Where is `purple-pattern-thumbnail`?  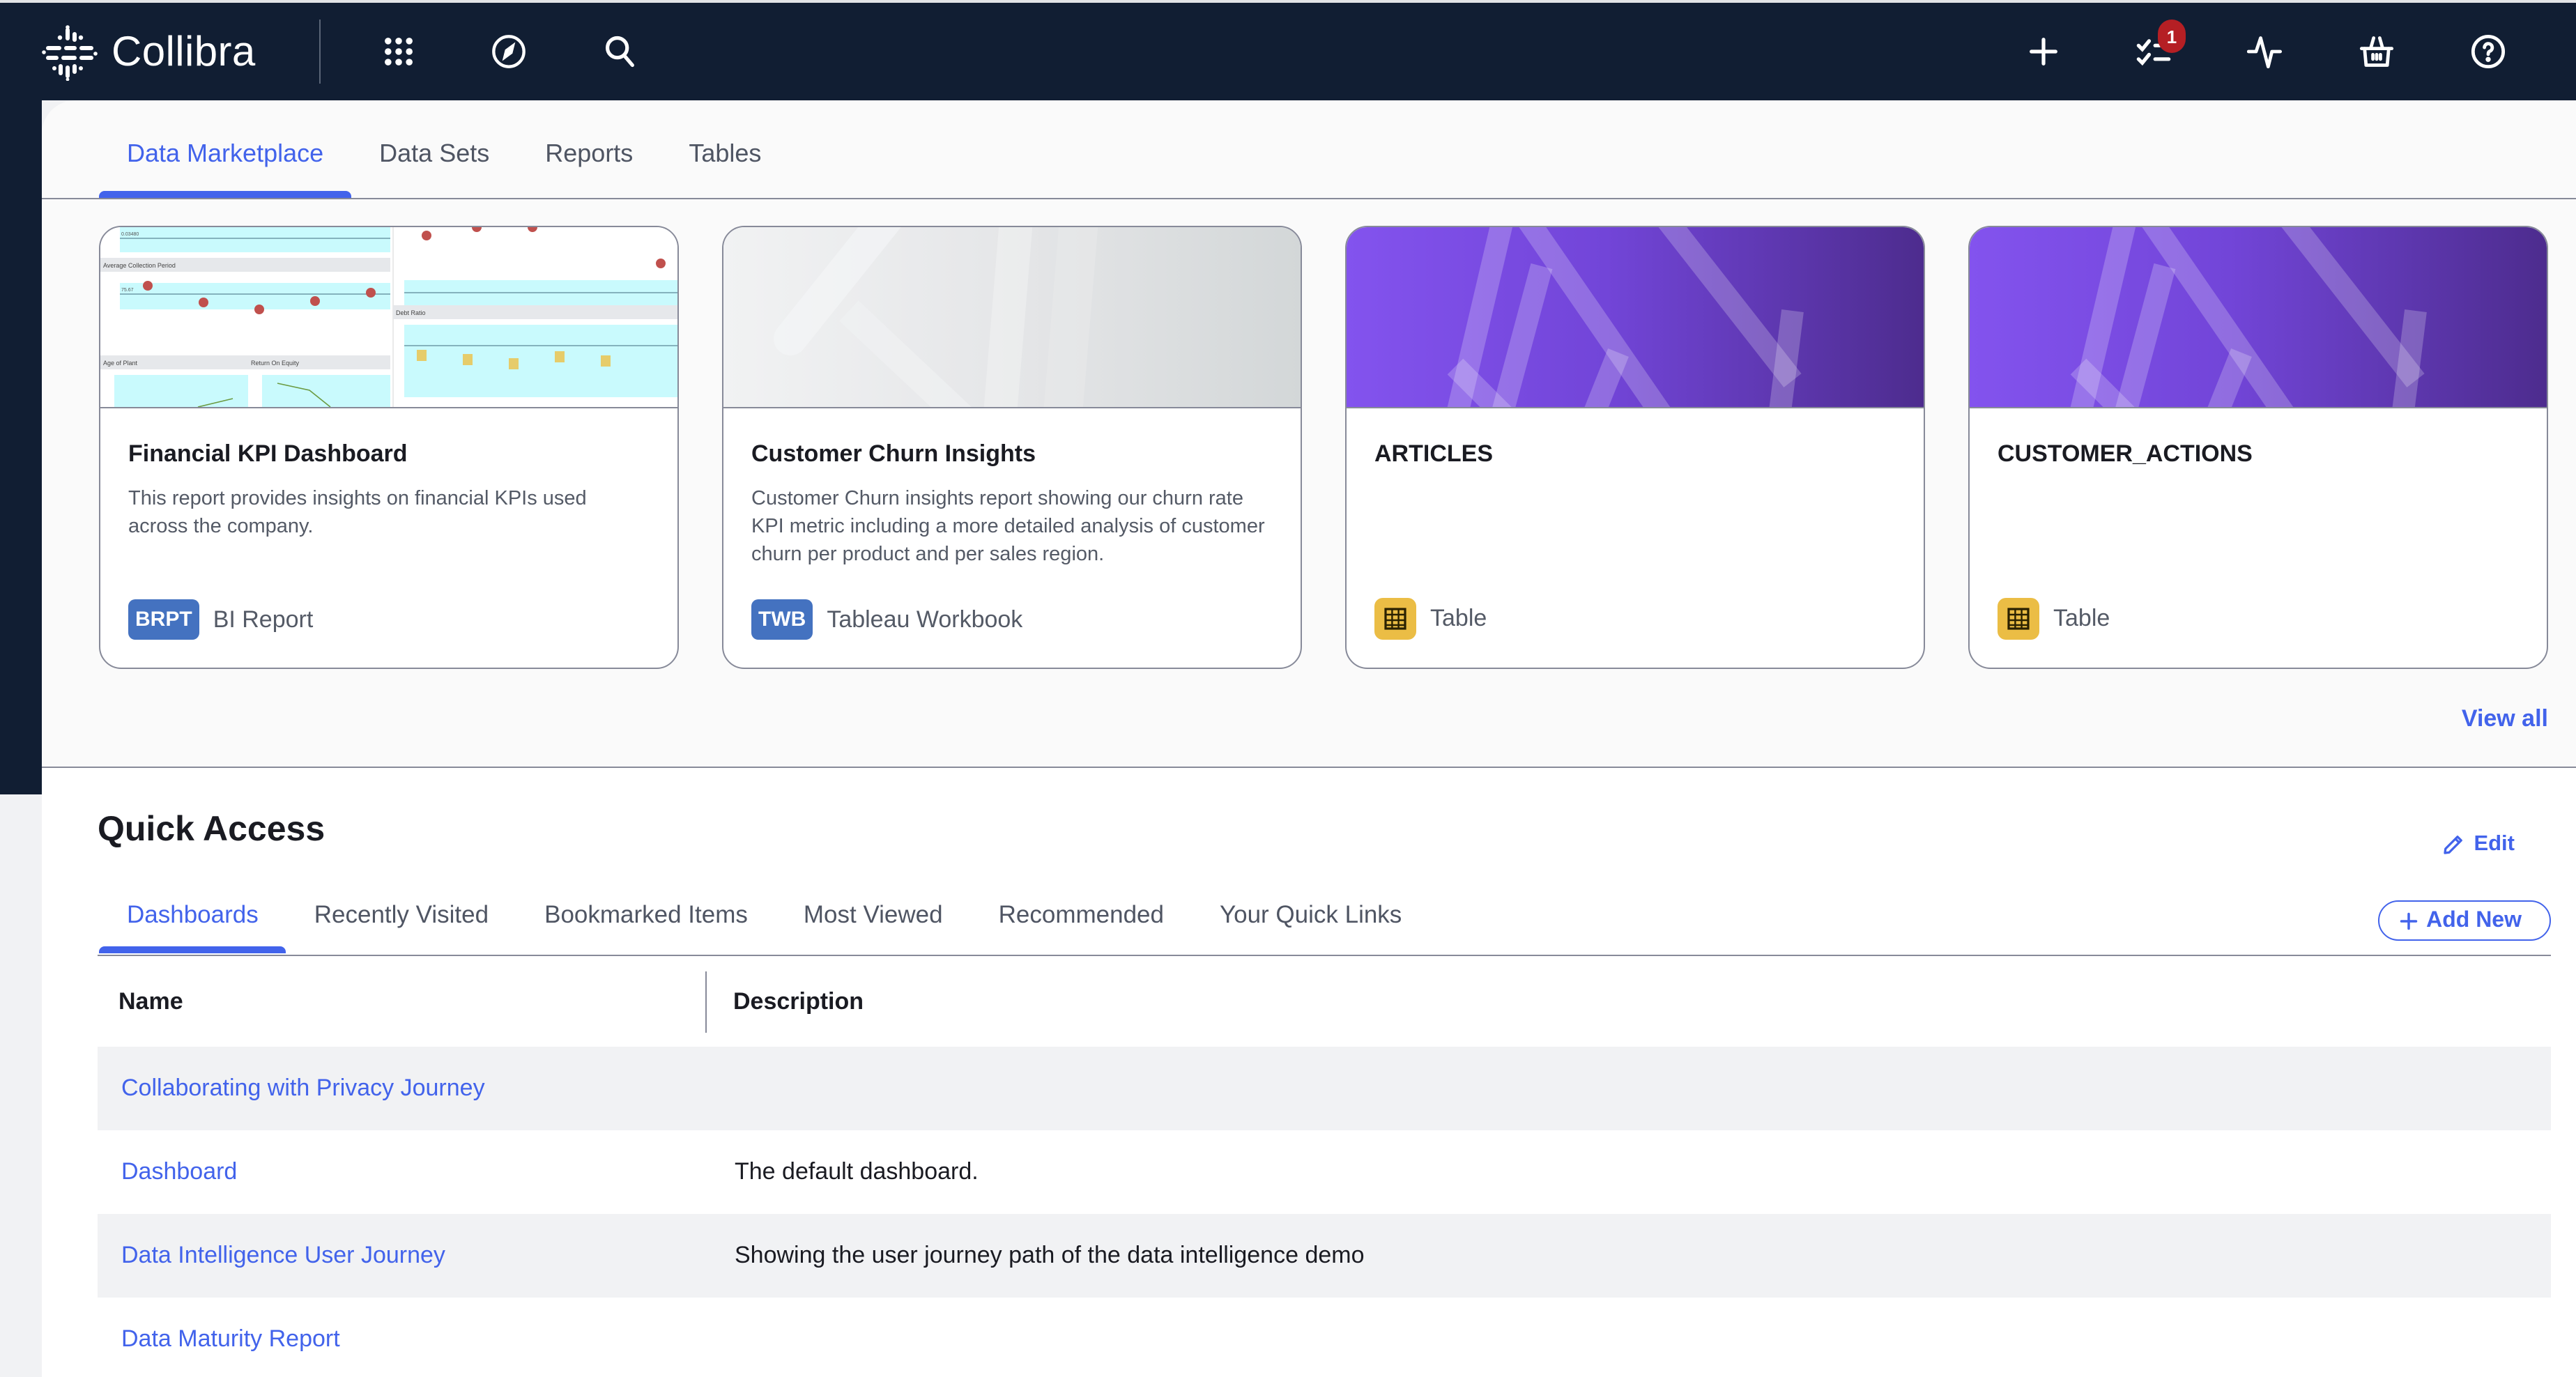
purple-pattern-thumbnail is located at coordinates (1635, 317).